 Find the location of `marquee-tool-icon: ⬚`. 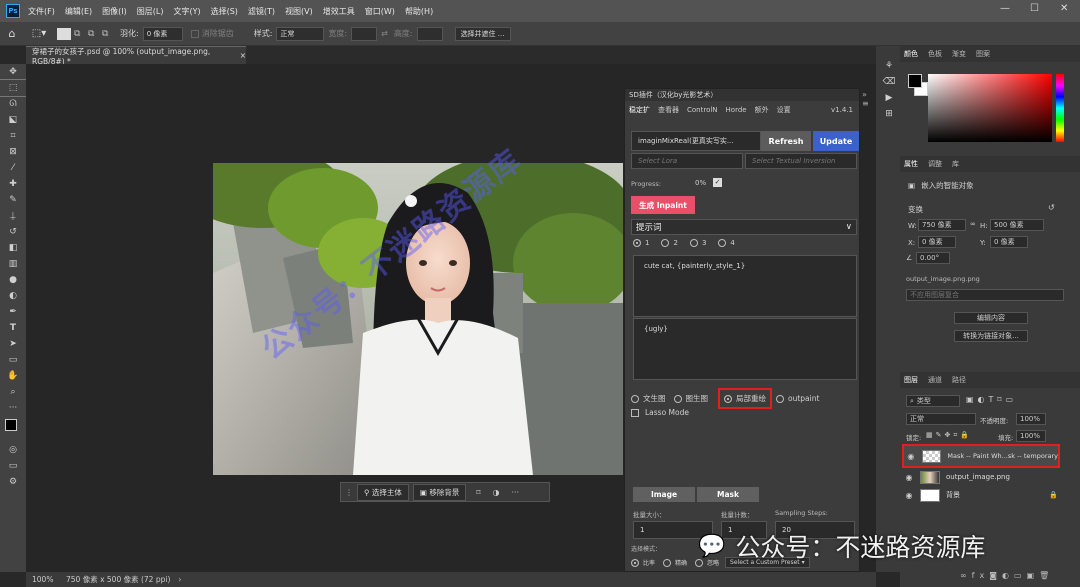

marquee-tool-icon: ⬚ is located at coordinates (13, 88).